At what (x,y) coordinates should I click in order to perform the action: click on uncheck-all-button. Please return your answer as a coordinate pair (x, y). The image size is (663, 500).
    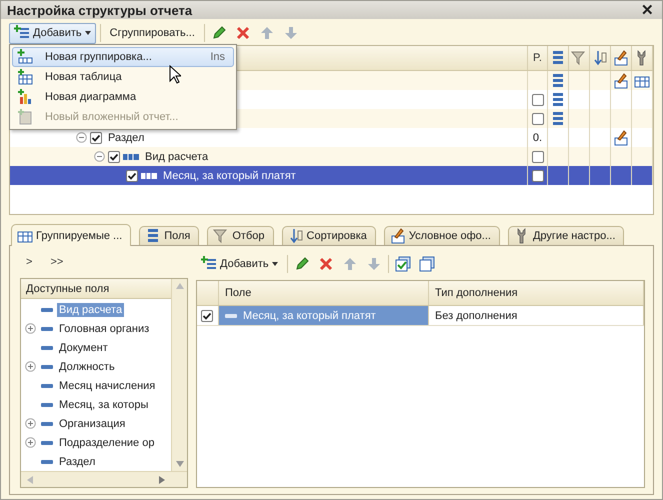
    Looking at the image, I should click on (426, 264).